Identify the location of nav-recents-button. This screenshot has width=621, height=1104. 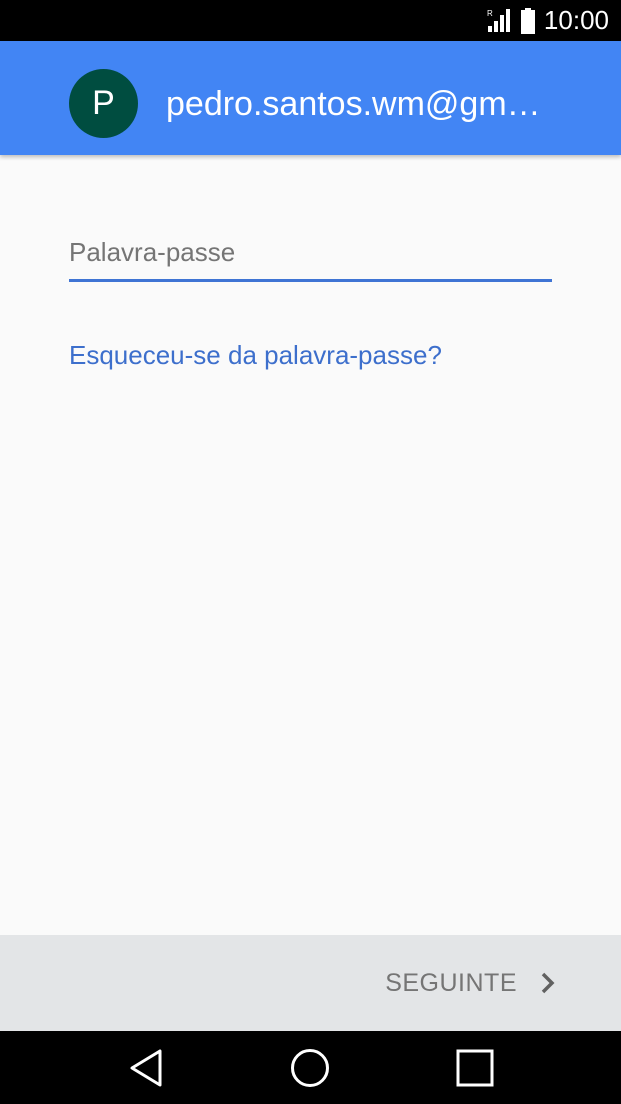
(475, 1068).